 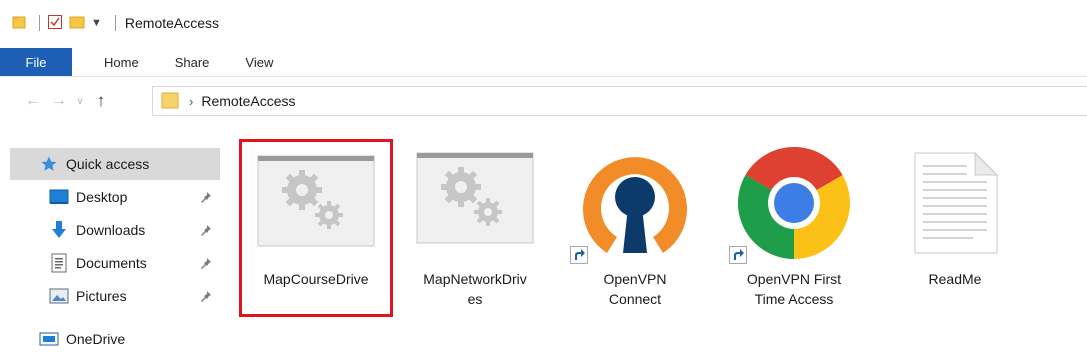 What do you see at coordinates (59, 263) in the screenshot?
I see `documents-icon` at bounding box center [59, 263].